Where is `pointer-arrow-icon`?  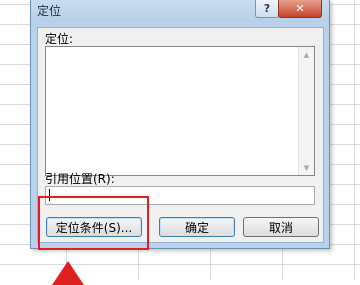
pointer-arrow-icon is located at coordinates (68, 273).